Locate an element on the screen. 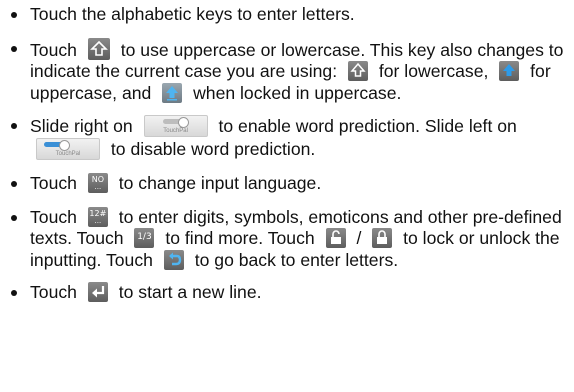  touchpal-toggle-off-icon: TouchPal is located at coordinates (175, 126).